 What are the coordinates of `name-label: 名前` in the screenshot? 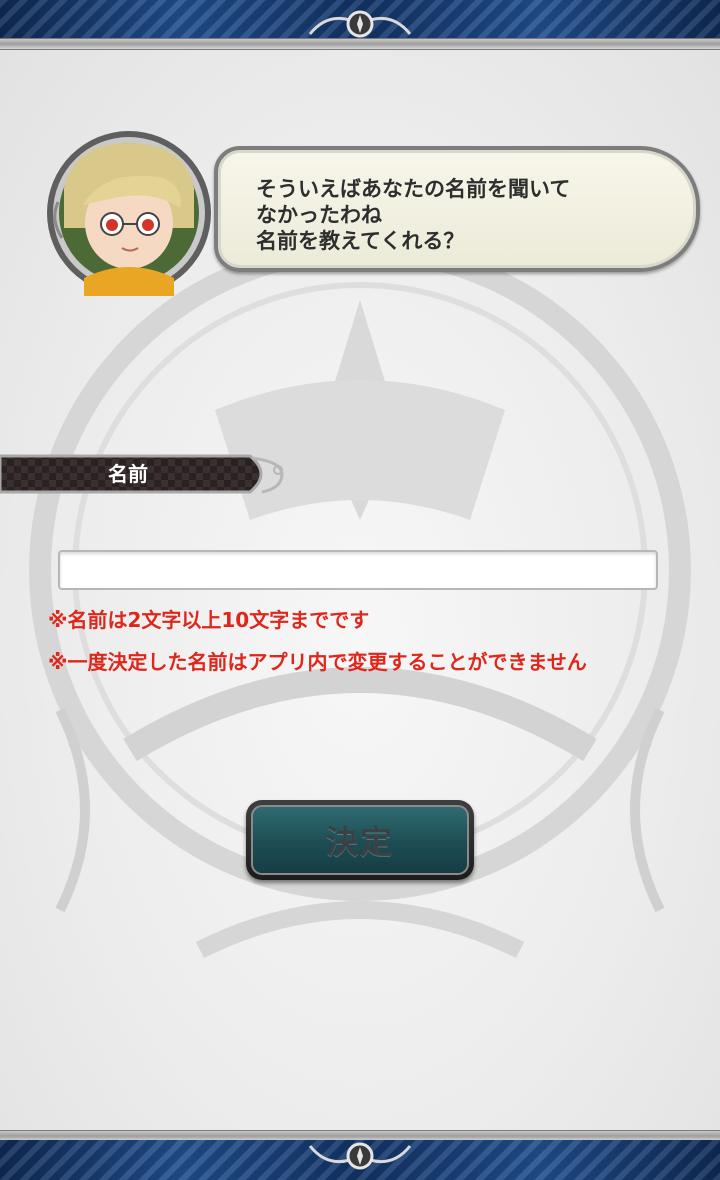 It's located at (128, 474).